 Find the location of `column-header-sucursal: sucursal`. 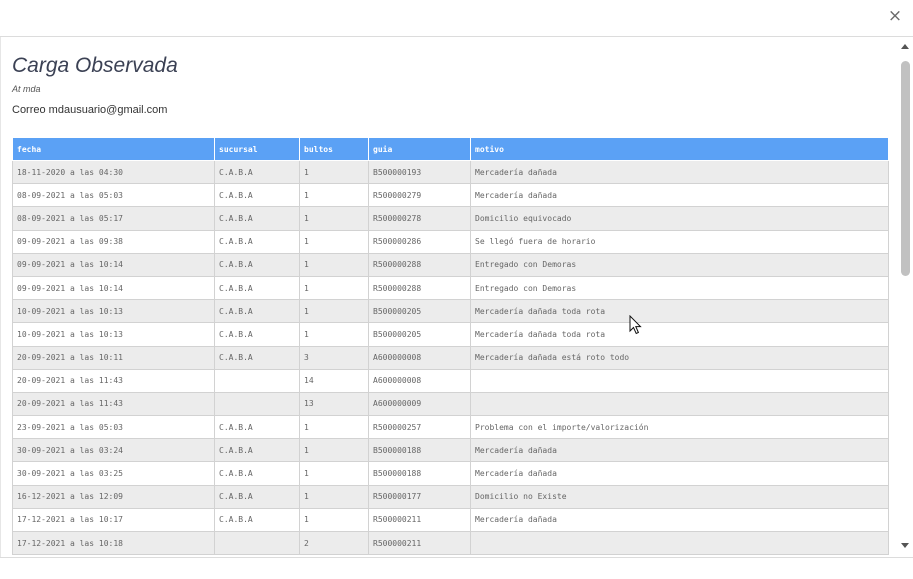

column-header-sucursal: sucursal is located at coordinates (257, 149).